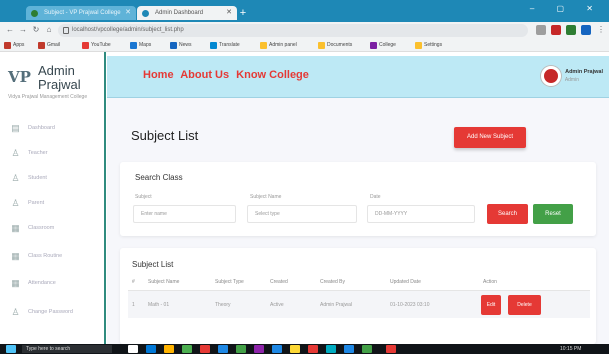 This screenshot has width=609, height=354. What do you see at coordinates (551, 76) in the screenshot?
I see `avatar` at bounding box center [551, 76].